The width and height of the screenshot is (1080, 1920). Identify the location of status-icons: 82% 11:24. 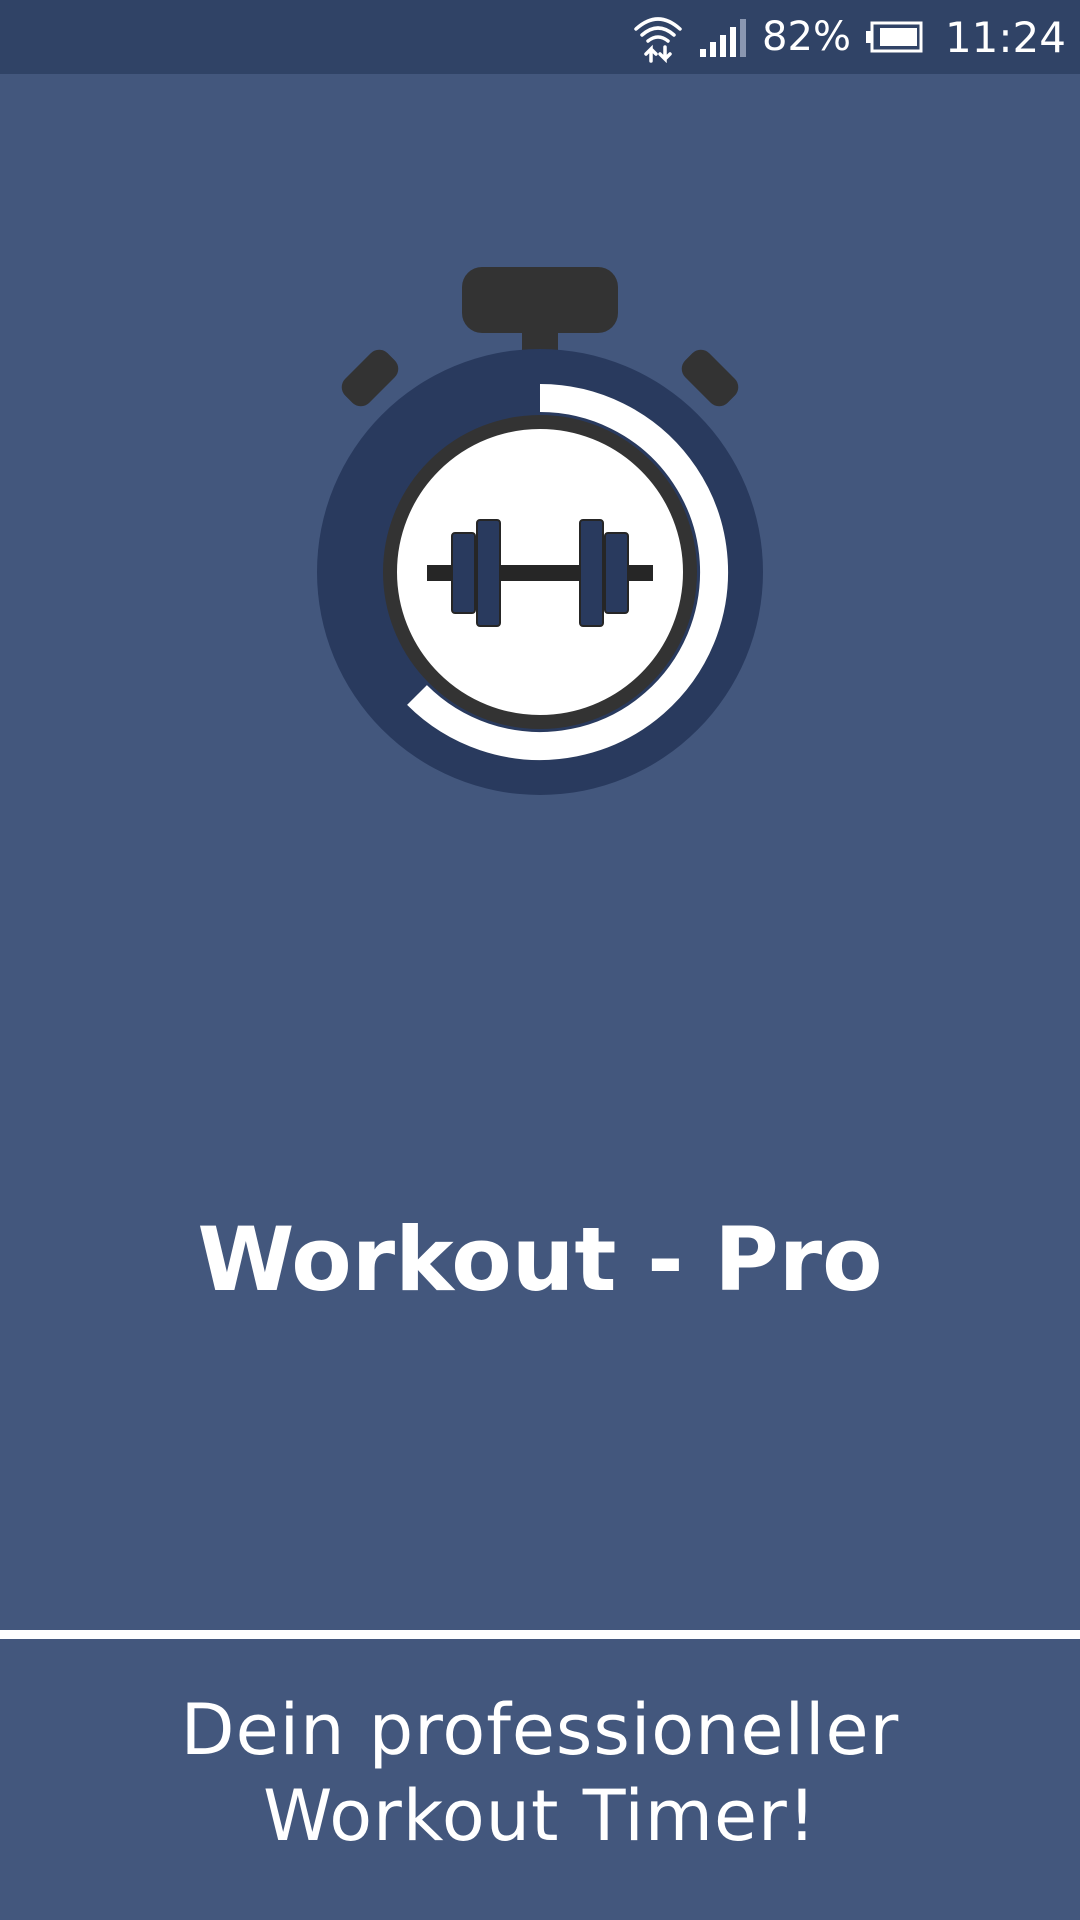
(849, 37).